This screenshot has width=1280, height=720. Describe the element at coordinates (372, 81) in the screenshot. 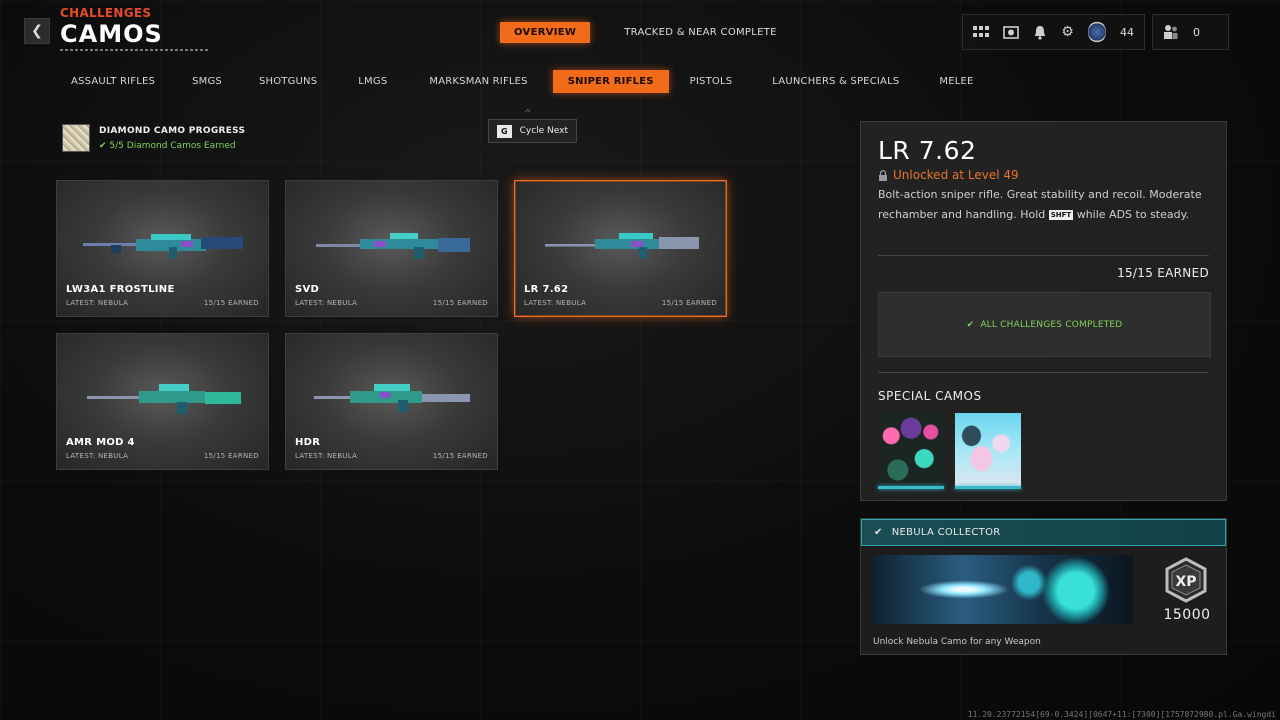

I see `cat-lmgs: LMGS` at that location.